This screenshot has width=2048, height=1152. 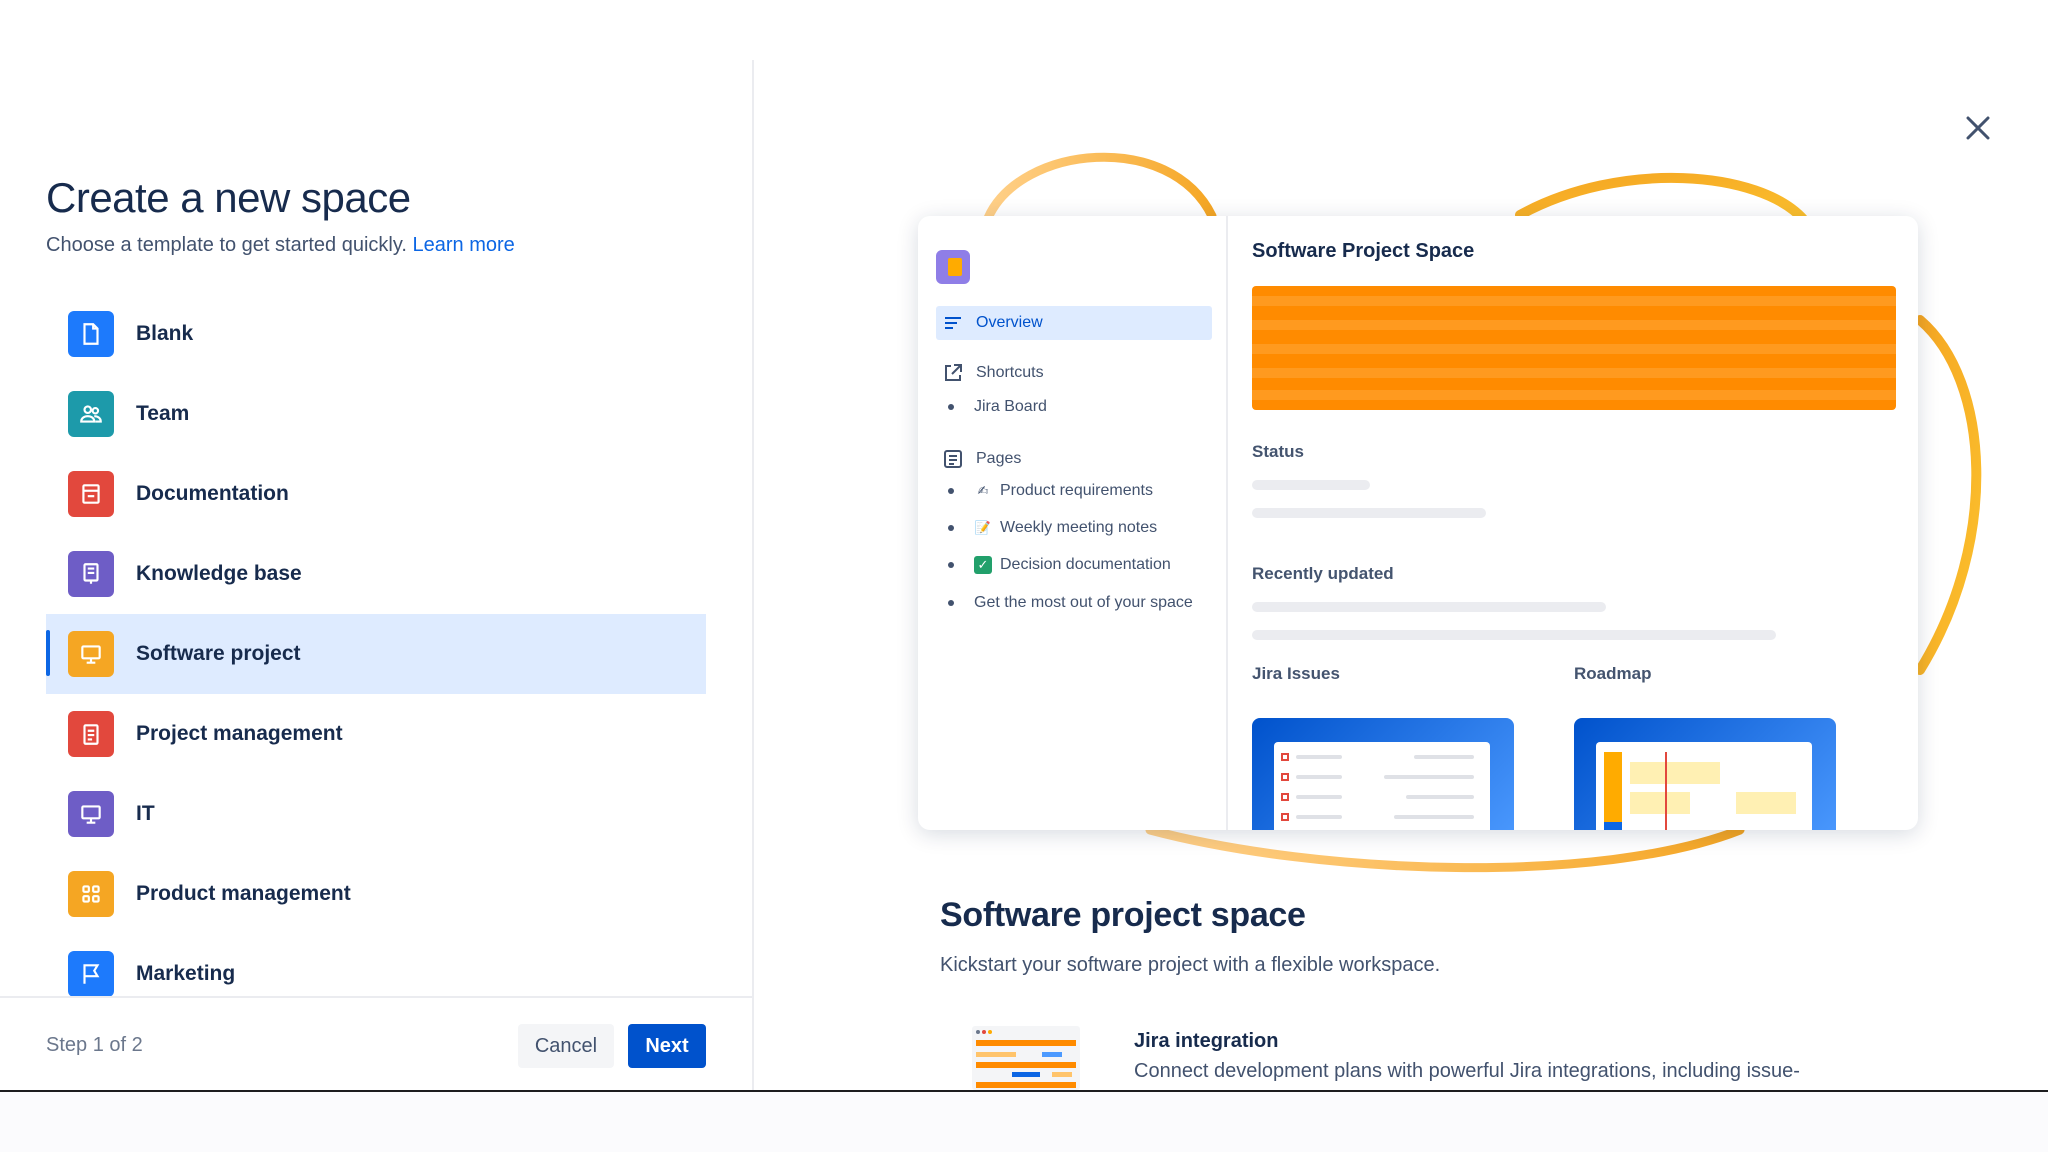 What do you see at coordinates (1574, 348) in the screenshot?
I see `preview-banner` at bounding box center [1574, 348].